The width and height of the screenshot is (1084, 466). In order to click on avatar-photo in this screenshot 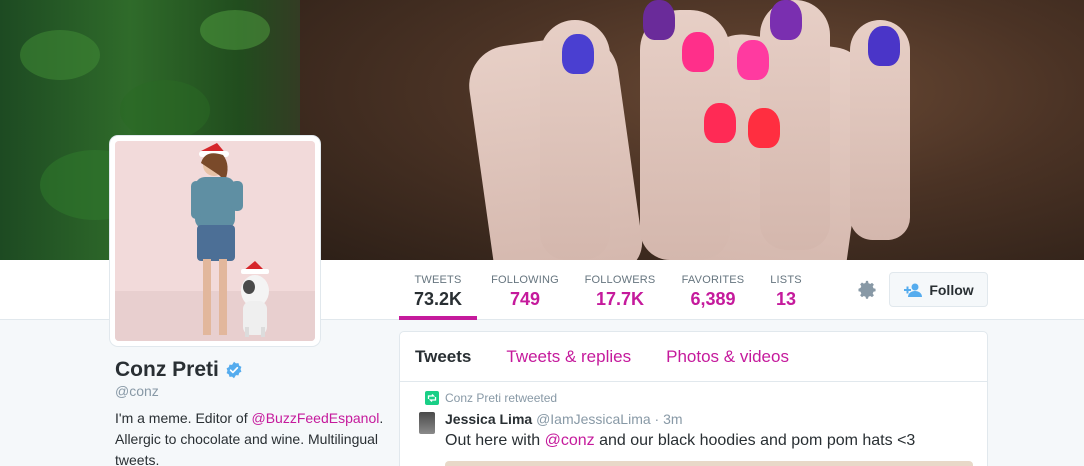, I will do `click(215, 241)`.